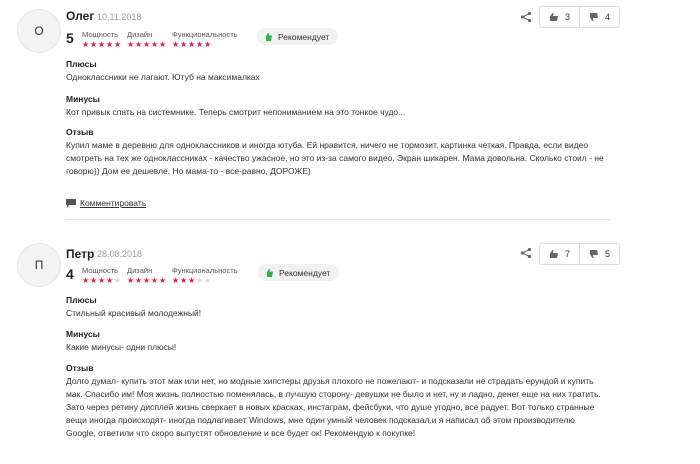 This screenshot has height=464, width=700. I want to click on overall-score: 5, so click(70, 38).